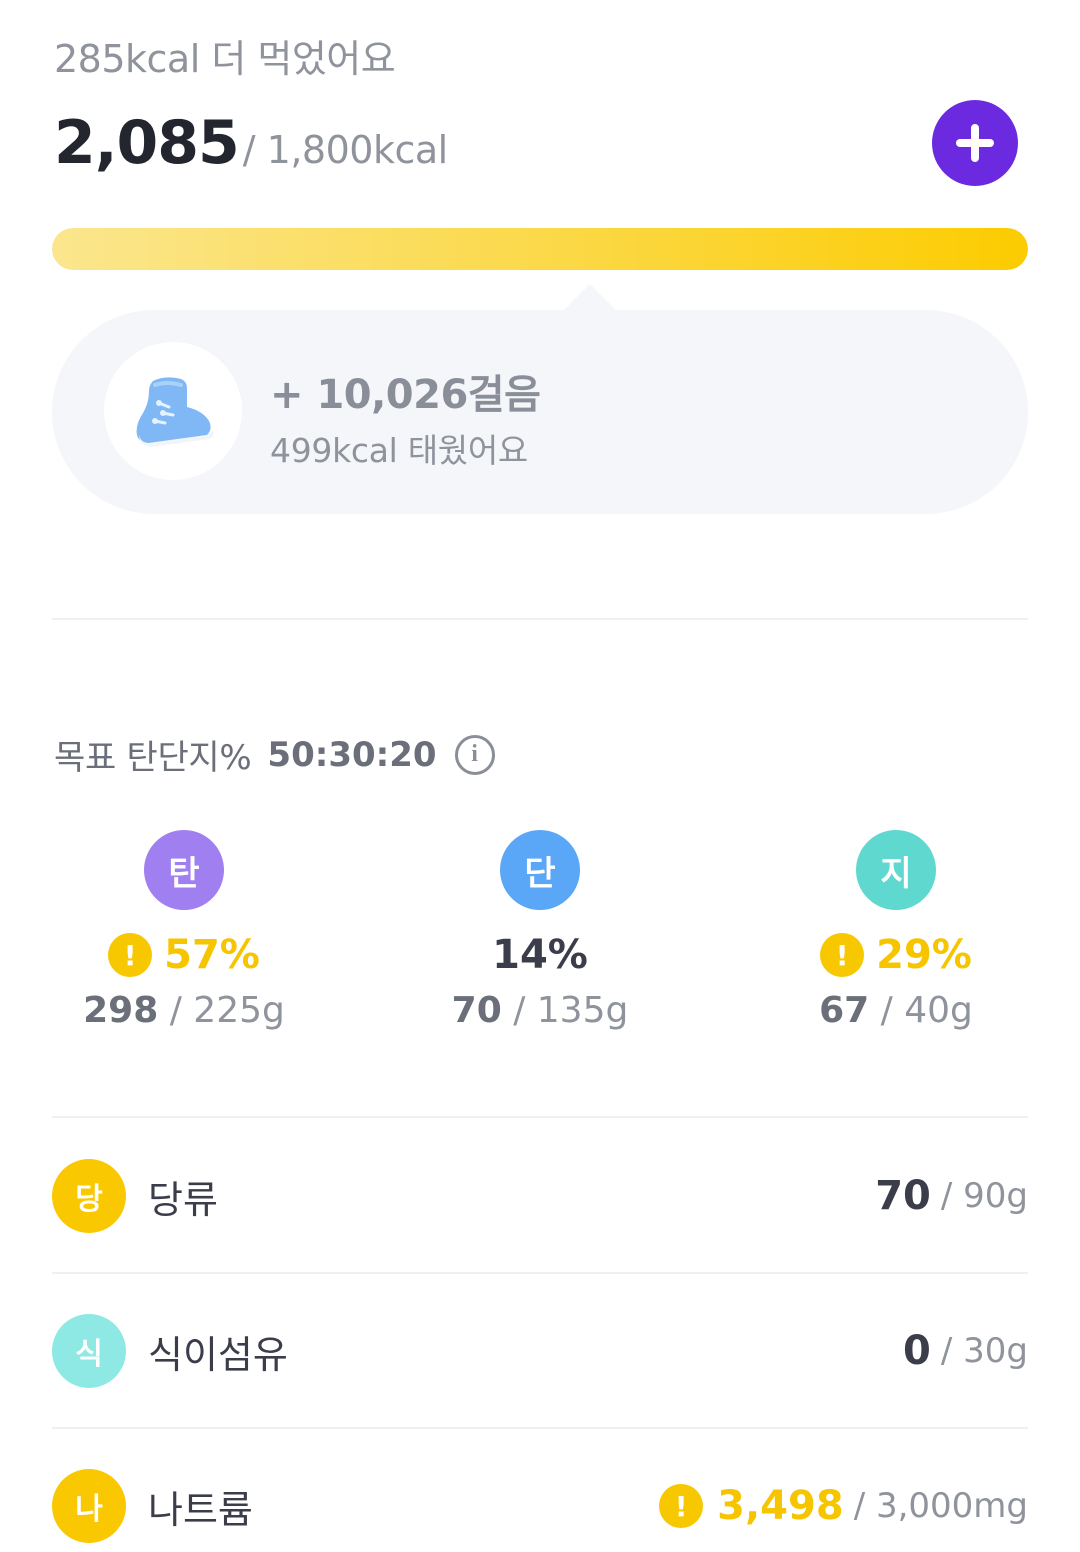 This screenshot has width=1080, height=1552. Describe the element at coordinates (540, 1196) in the screenshot. I see `nutrient-row-sugar: 당 당류 70 / 90g` at that location.